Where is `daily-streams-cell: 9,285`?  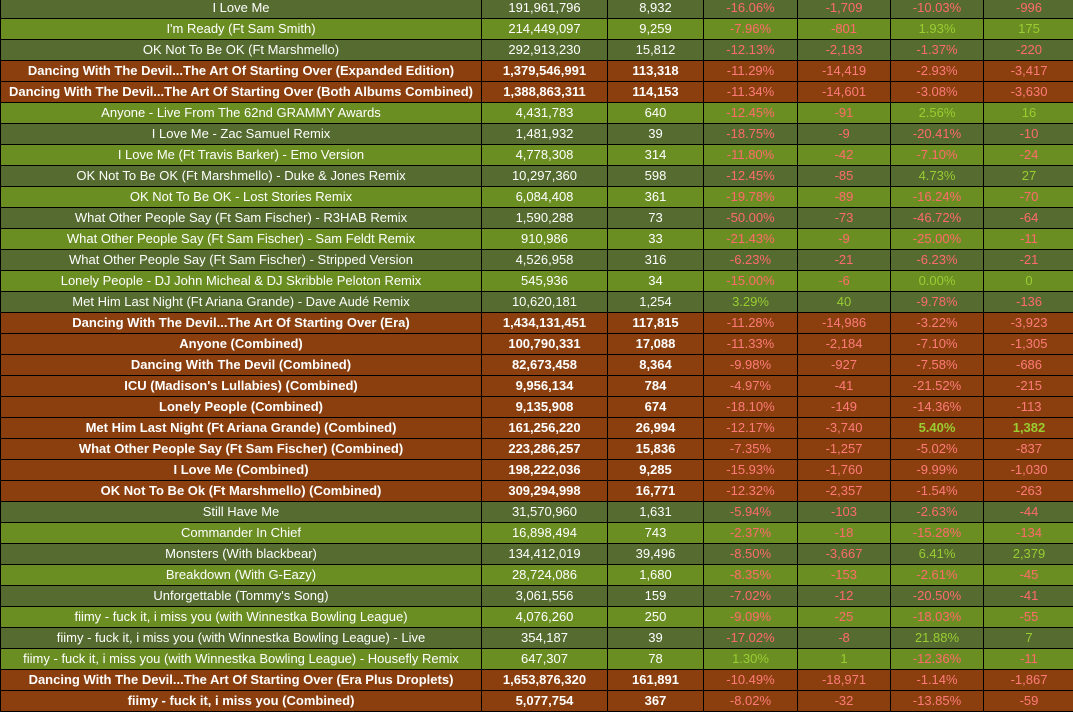
daily-streams-cell: 9,285 is located at coordinates (655, 470).